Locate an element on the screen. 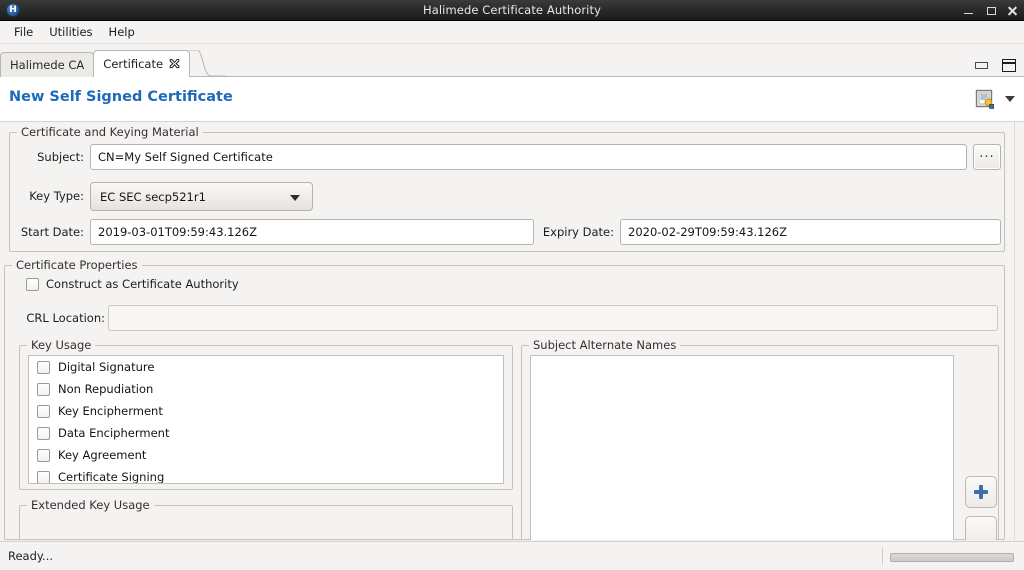 The width and height of the screenshot is (1024, 570). group-legend: Extended Key Usage is located at coordinates (90, 505).